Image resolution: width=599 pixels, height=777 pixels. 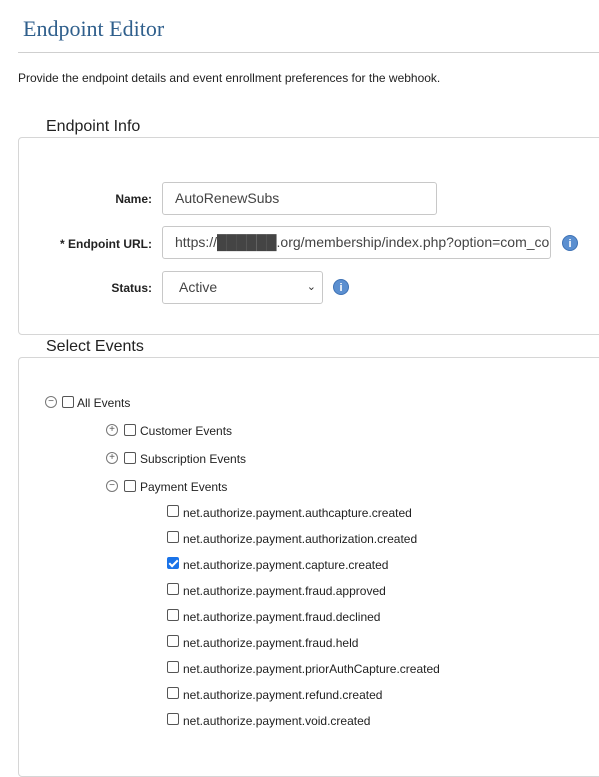 What do you see at coordinates (130, 430) in the screenshot?
I see `checkbox-customer-events` at bounding box center [130, 430].